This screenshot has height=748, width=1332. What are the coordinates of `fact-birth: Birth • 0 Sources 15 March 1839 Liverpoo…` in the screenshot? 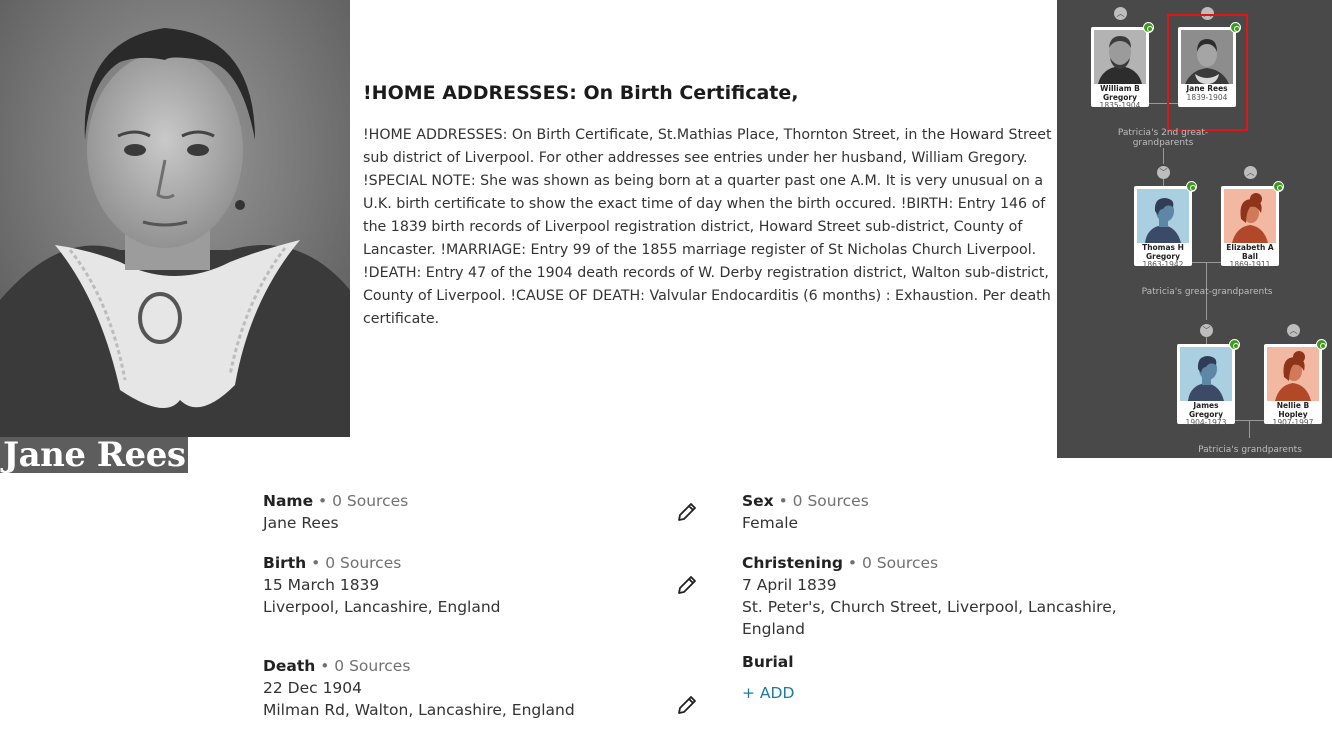 It's located at (382, 585).